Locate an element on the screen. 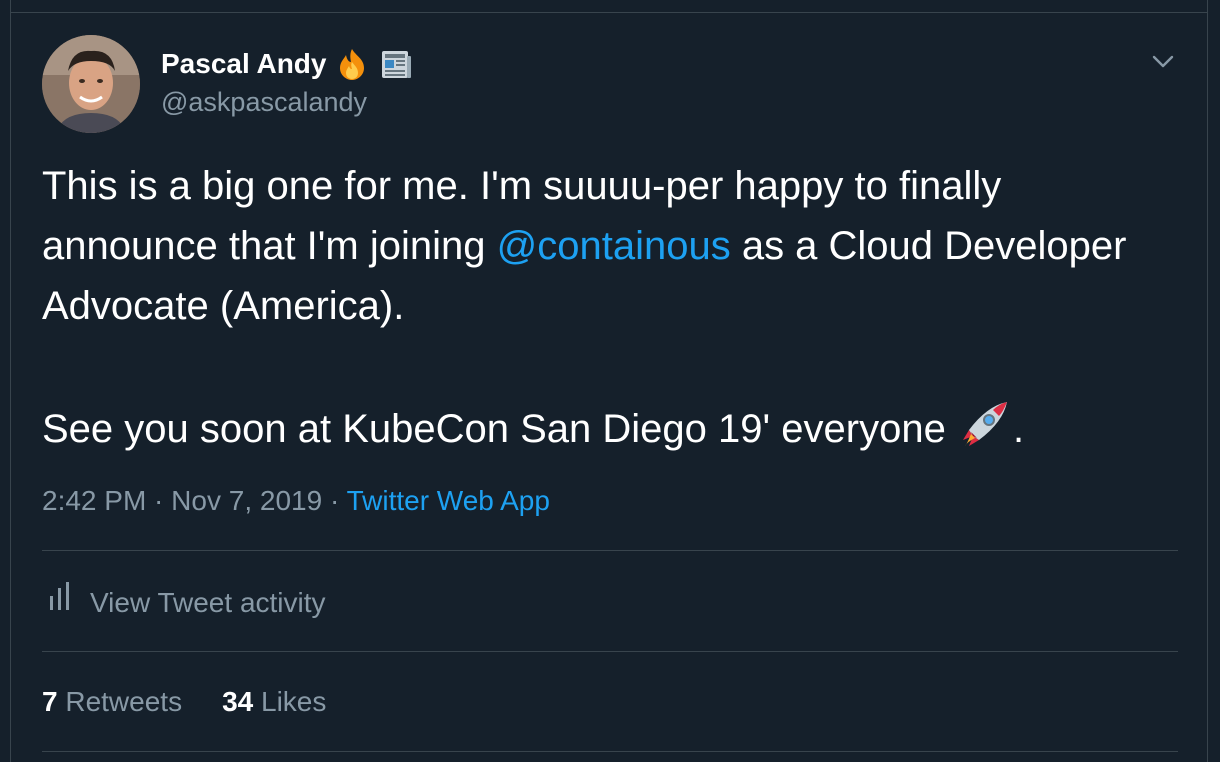 The width and height of the screenshot is (1220, 762). likes-stat: 34 Likes is located at coordinates (274, 702).